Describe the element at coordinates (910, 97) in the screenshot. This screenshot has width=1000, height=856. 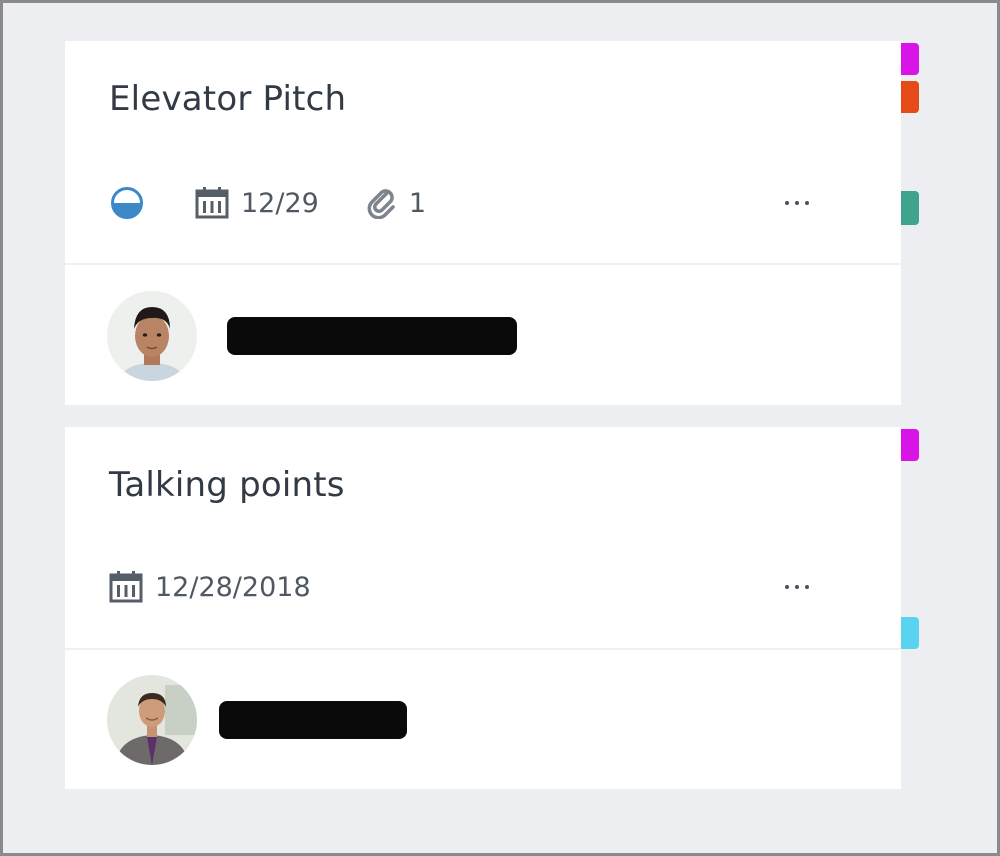
I see `label-orange` at that location.